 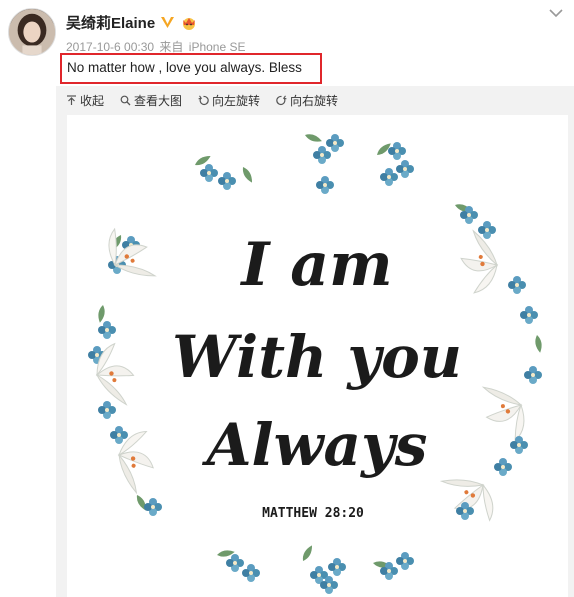 What do you see at coordinates (314, 100) in the screenshot?
I see `rotate-right-label: 向右旋转` at bounding box center [314, 100].